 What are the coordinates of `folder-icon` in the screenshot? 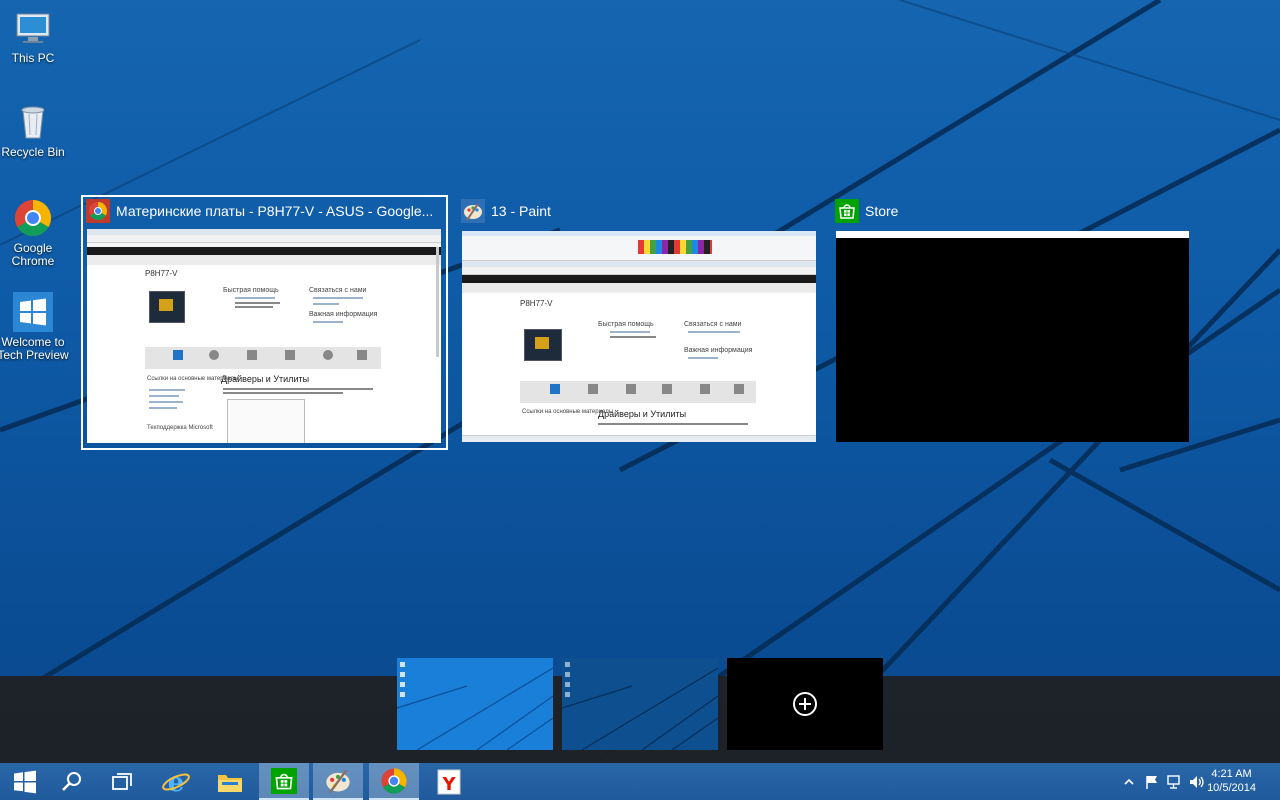 It's located at (230, 783).